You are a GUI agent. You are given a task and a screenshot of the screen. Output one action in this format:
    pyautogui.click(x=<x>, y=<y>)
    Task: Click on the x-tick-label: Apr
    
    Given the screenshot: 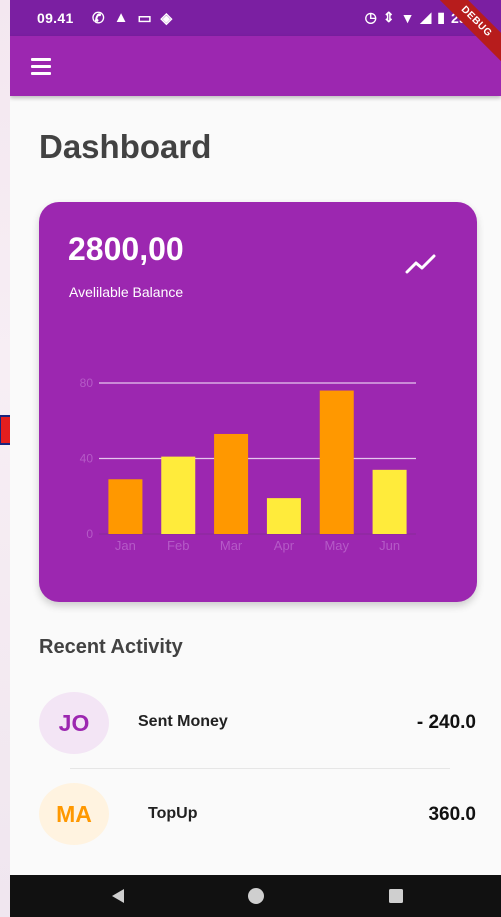 What is the action you would take?
    pyautogui.click(x=284, y=545)
    